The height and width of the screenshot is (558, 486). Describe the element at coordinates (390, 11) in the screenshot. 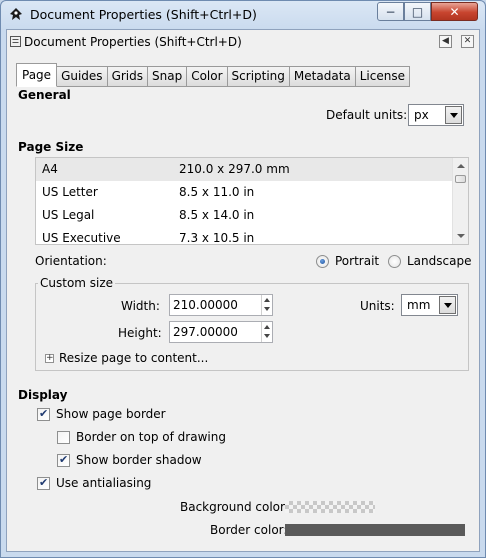

I see `minimize-button: −` at that location.